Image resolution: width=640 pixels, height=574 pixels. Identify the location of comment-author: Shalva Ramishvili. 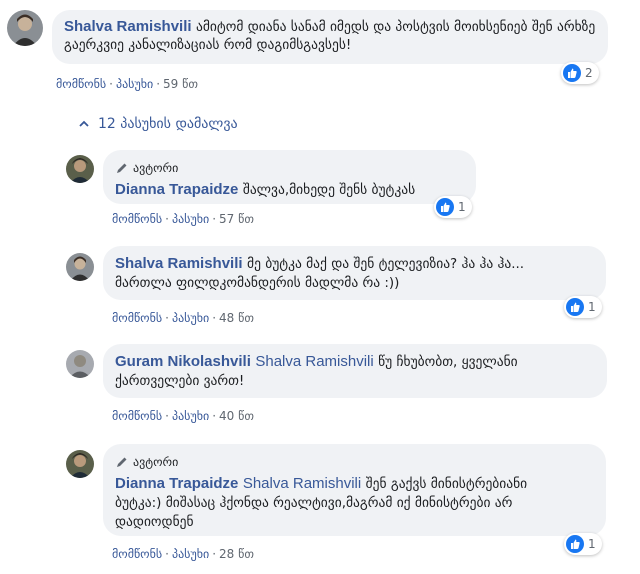
(128, 26).